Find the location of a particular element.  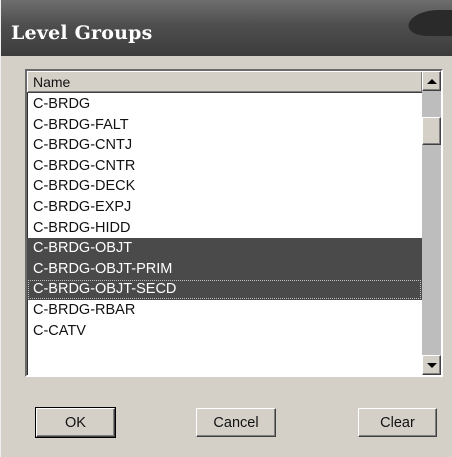

ok-button: OK is located at coordinates (75, 422).